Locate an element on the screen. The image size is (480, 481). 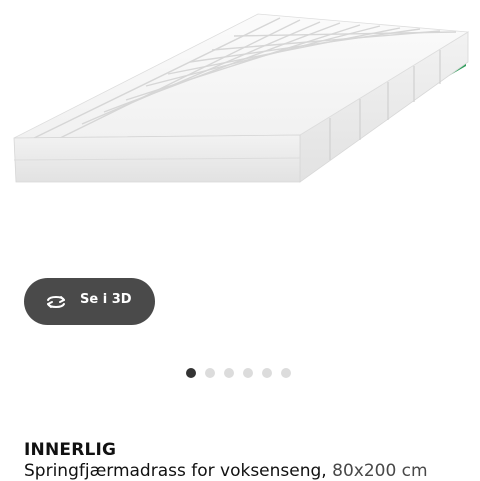
product-size: 80x200 cm is located at coordinates (380, 471).